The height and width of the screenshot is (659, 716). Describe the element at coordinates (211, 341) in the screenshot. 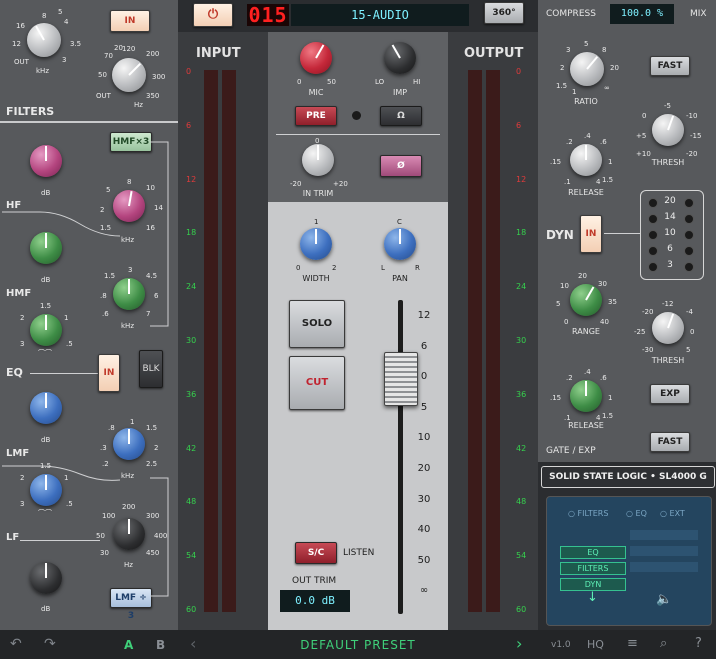

I see `input-meter-left` at that location.